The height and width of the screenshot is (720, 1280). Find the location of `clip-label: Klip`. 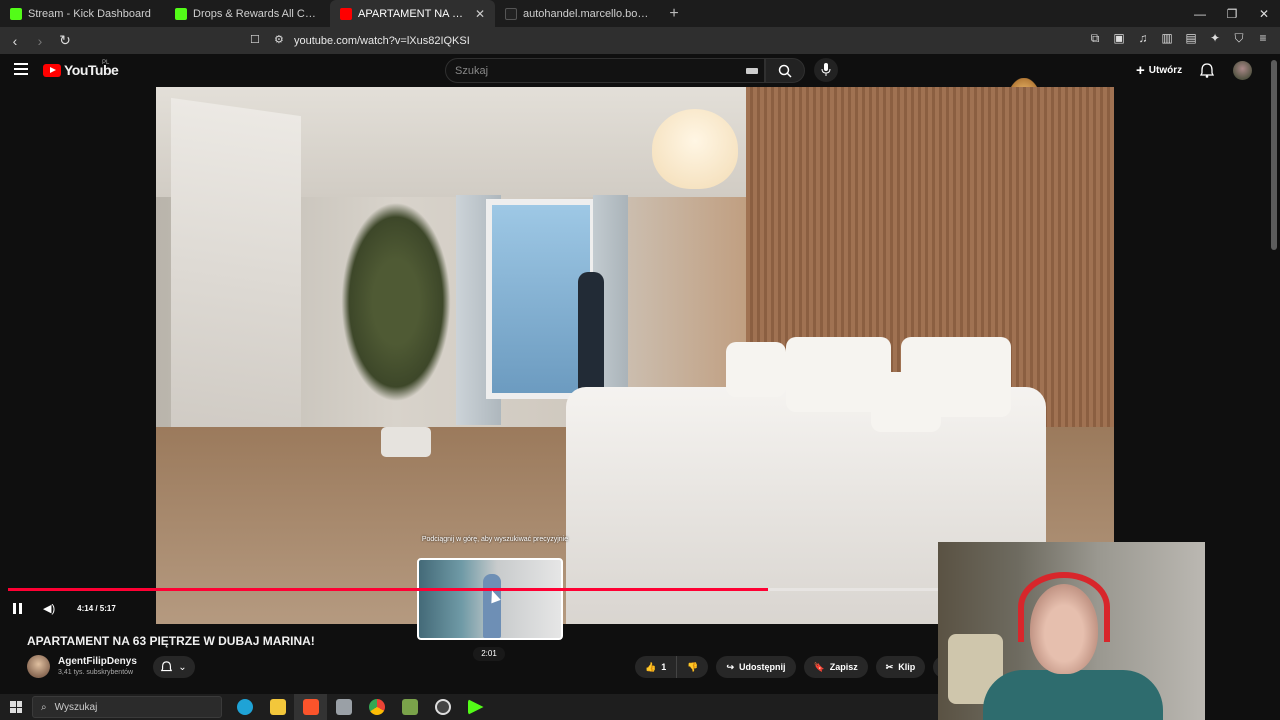

clip-label: Klip is located at coordinates (907, 667).